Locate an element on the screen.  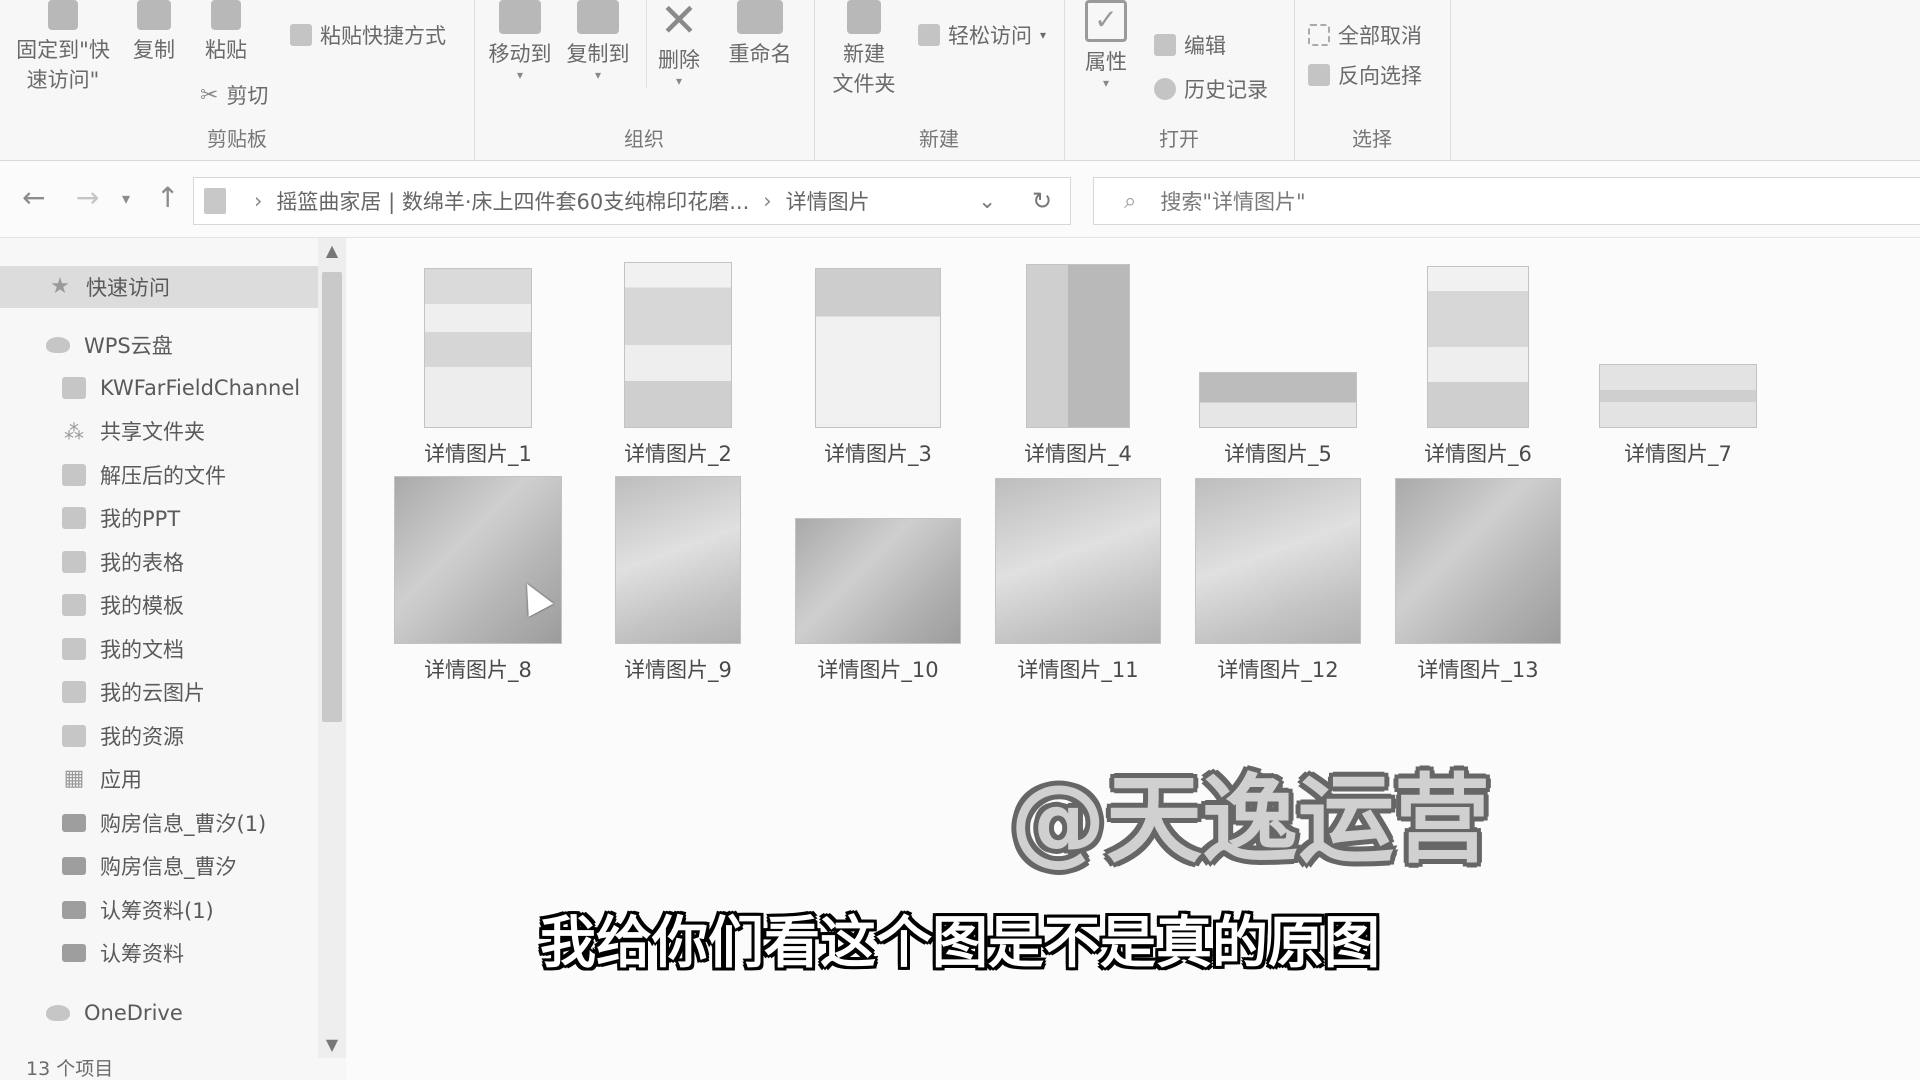
file-item: 详情图片_11 is located at coordinates (1078, 579).